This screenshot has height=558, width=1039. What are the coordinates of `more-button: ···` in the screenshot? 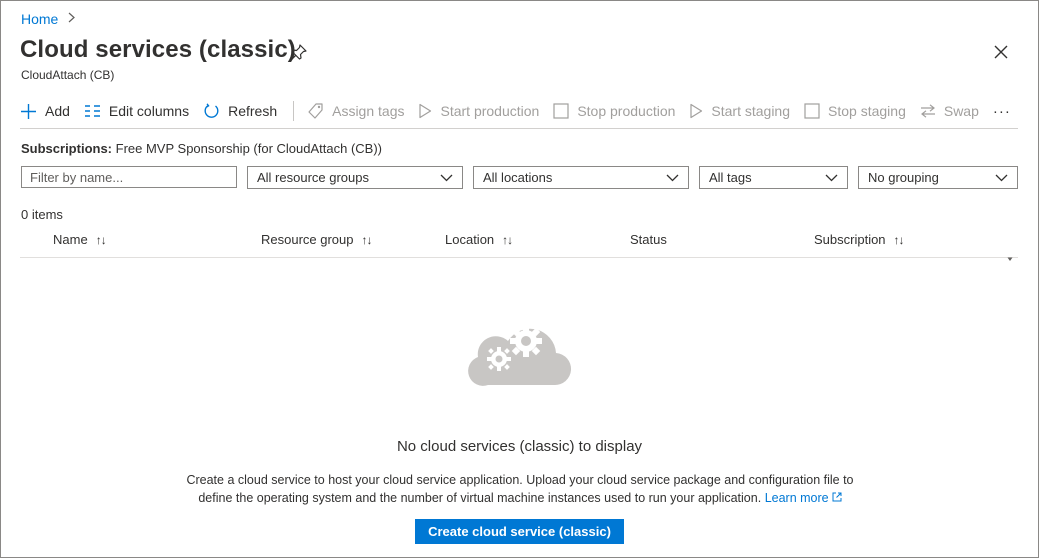 It's located at (1002, 111).